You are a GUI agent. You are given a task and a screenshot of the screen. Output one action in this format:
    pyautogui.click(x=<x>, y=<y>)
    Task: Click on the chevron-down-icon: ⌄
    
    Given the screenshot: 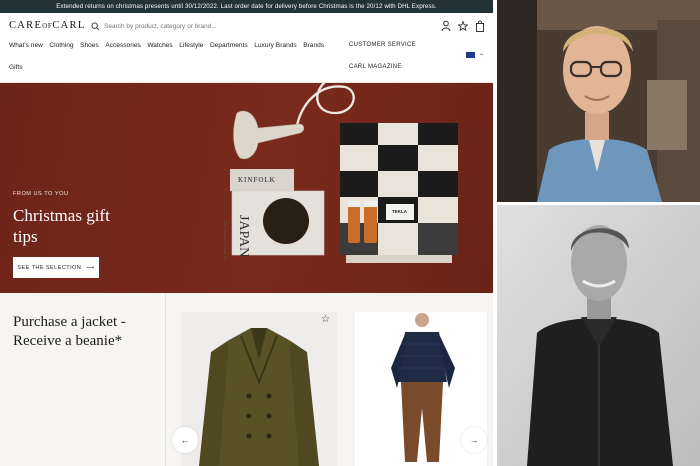 What is the action you would take?
    pyautogui.click(x=481, y=53)
    